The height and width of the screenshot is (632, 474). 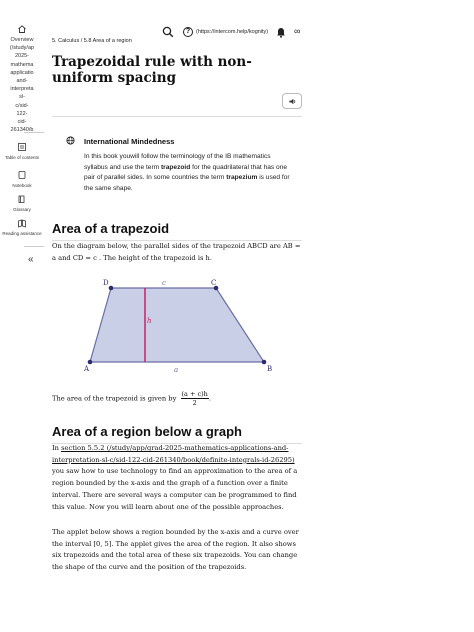 What do you see at coordinates (22, 233) in the screenshot?
I see `sidebar-item-label: Reading assistance` at bounding box center [22, 233].